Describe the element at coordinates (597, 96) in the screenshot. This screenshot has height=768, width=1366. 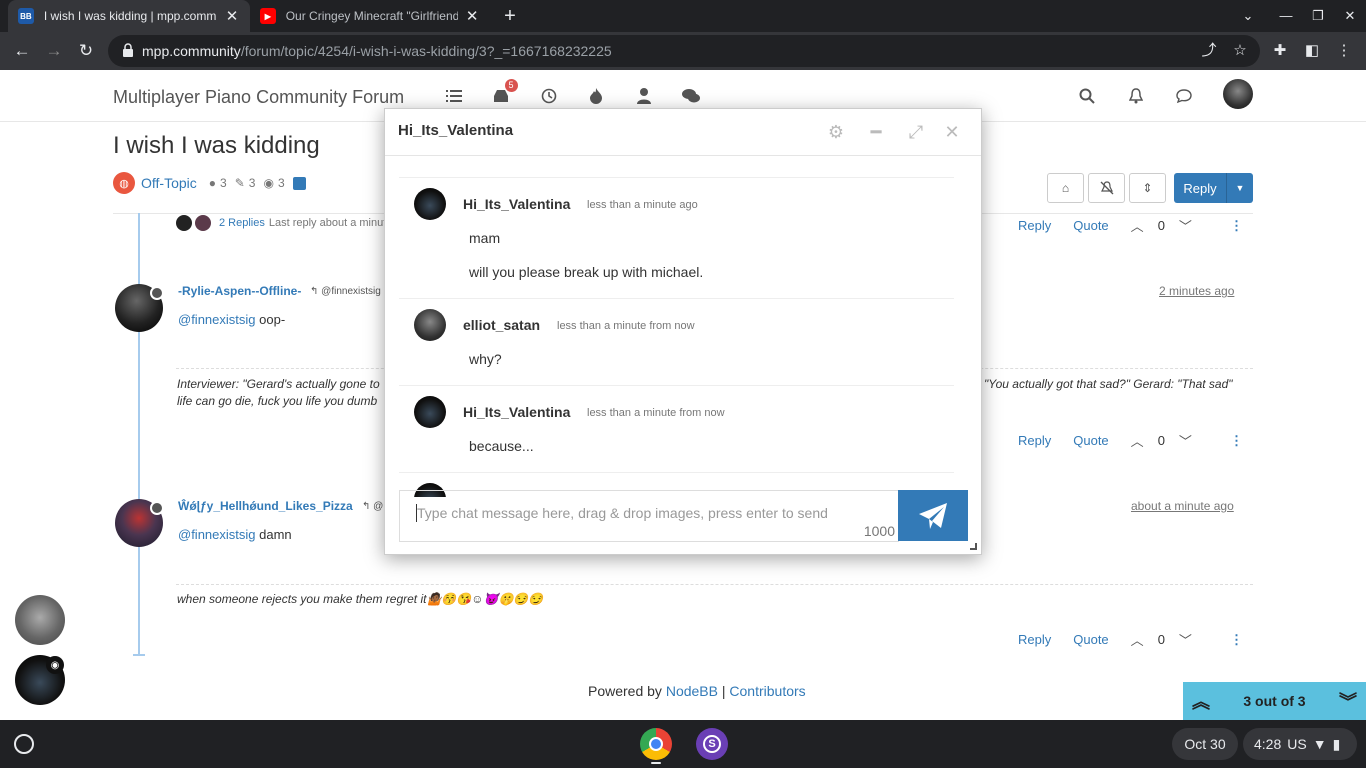
I see `popular-fire-icon` at that location.